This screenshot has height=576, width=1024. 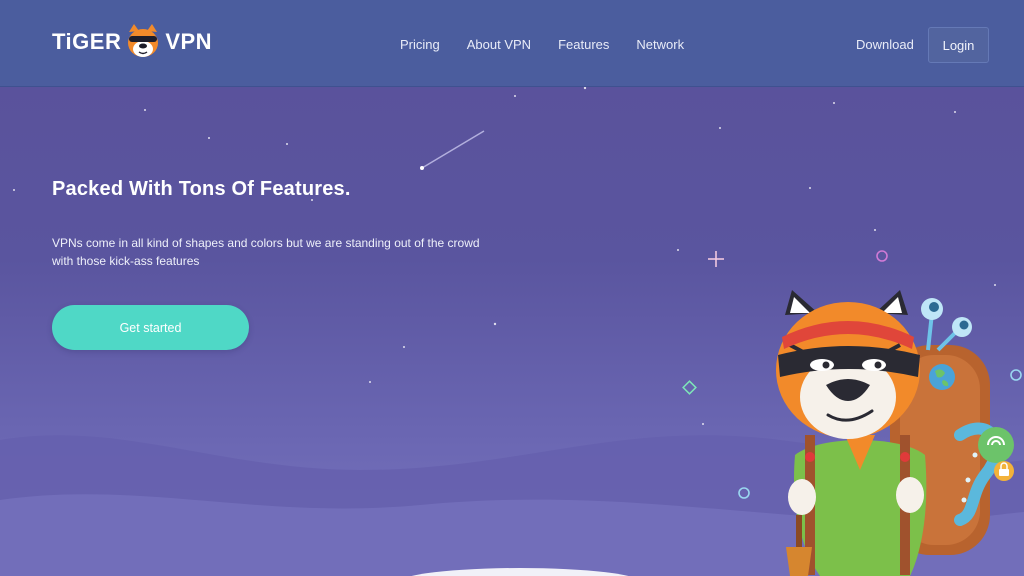 I want to click on sparkle-icon, so click(x=716, y=259).